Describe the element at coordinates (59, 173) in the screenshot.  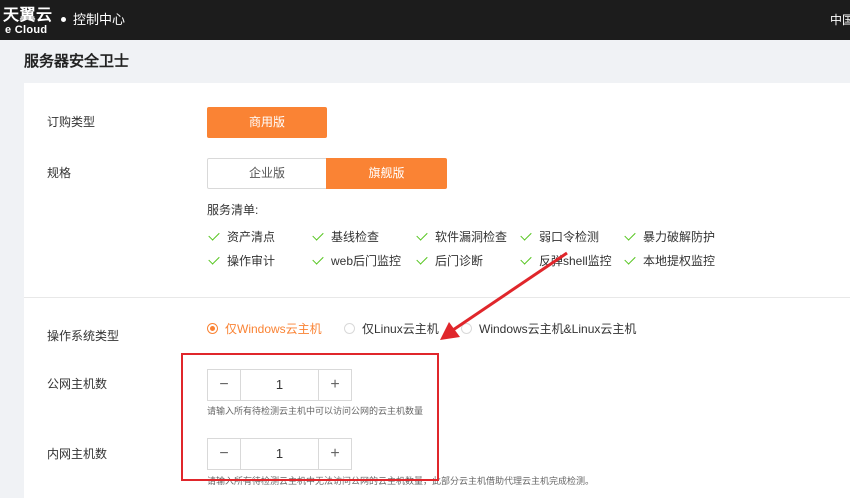
I see `spec-label: 规格` at that location.